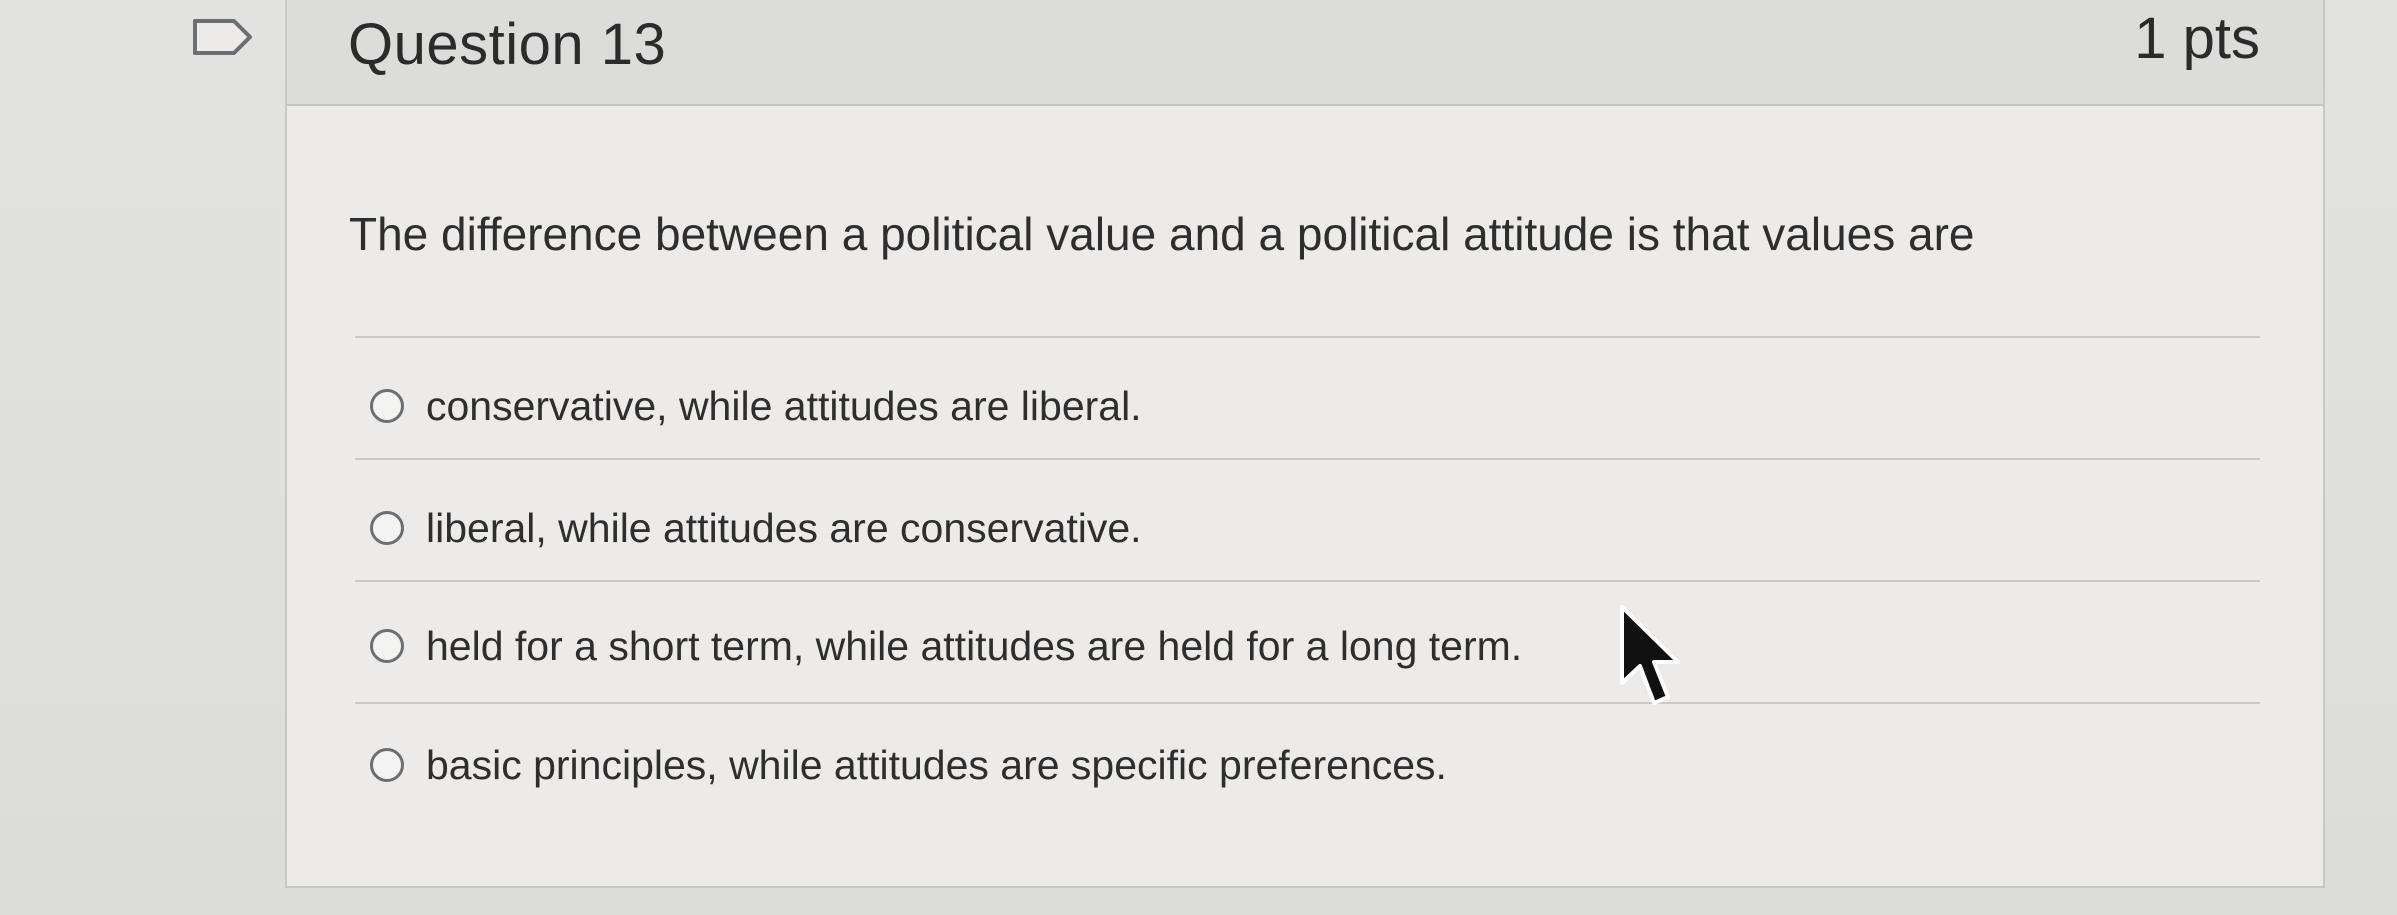  Describe the element at coordinates (1652, 658) in the screenshot. I see `mouse-pointer-icon` at that location.